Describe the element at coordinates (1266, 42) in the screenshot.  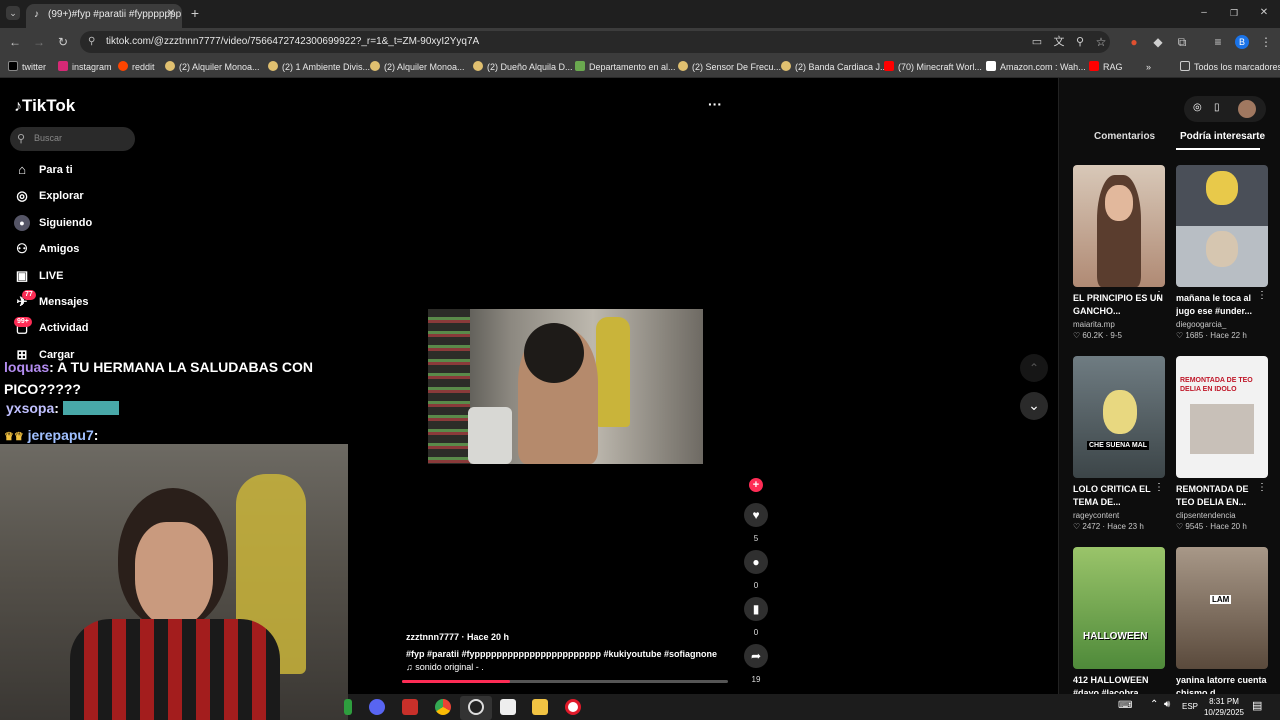
I see `menu-icon: ⋮` at that location.